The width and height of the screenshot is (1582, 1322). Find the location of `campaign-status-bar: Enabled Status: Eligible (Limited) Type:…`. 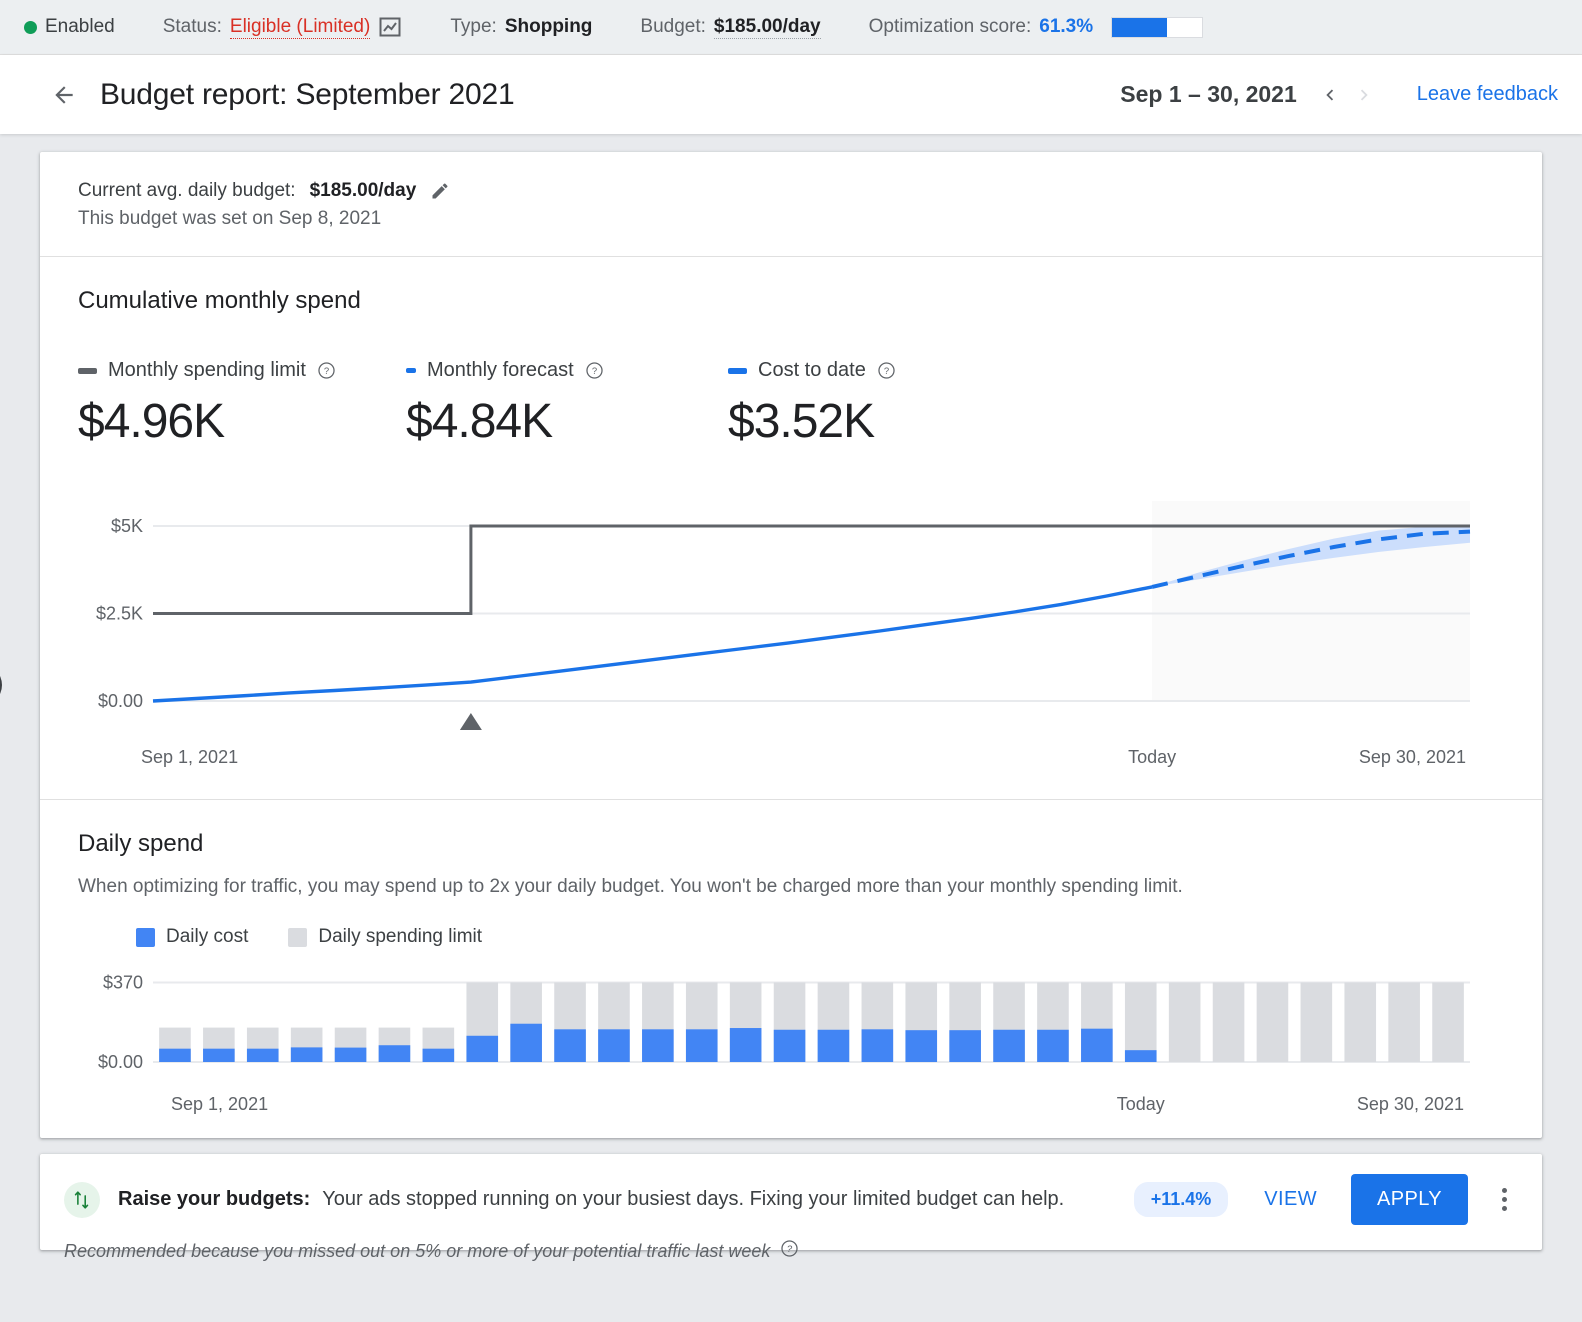

campaign-status-bar: Enabled Status: Eligible (Limited) Type:… is located at coordinates (791, 27).